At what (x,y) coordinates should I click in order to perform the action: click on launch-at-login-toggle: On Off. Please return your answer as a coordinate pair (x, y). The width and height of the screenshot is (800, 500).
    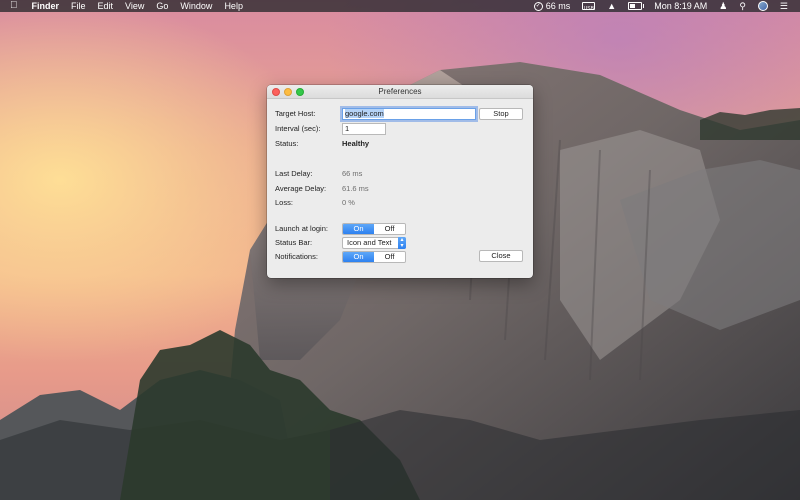
    Looking at the image, I should click on (374, 229).